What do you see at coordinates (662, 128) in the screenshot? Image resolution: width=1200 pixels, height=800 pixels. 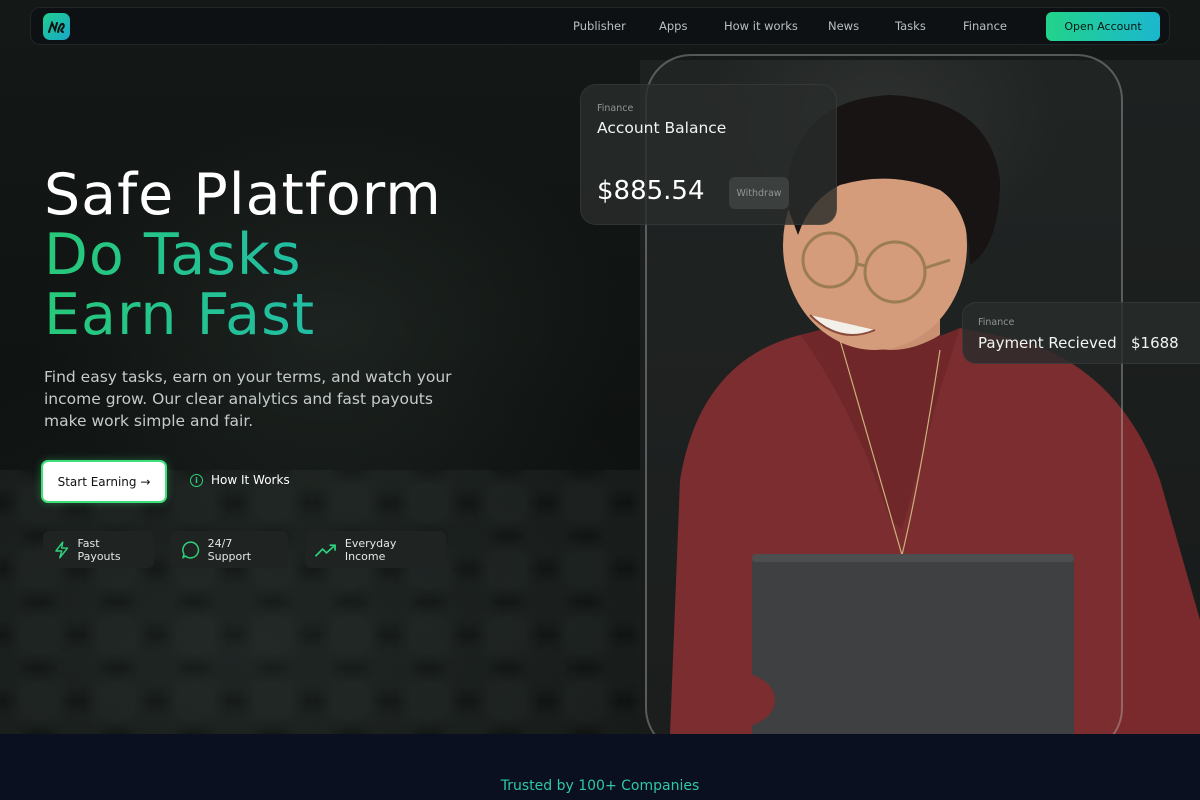 I see `card-title: Account Balance` at bounding box center [662, 128].